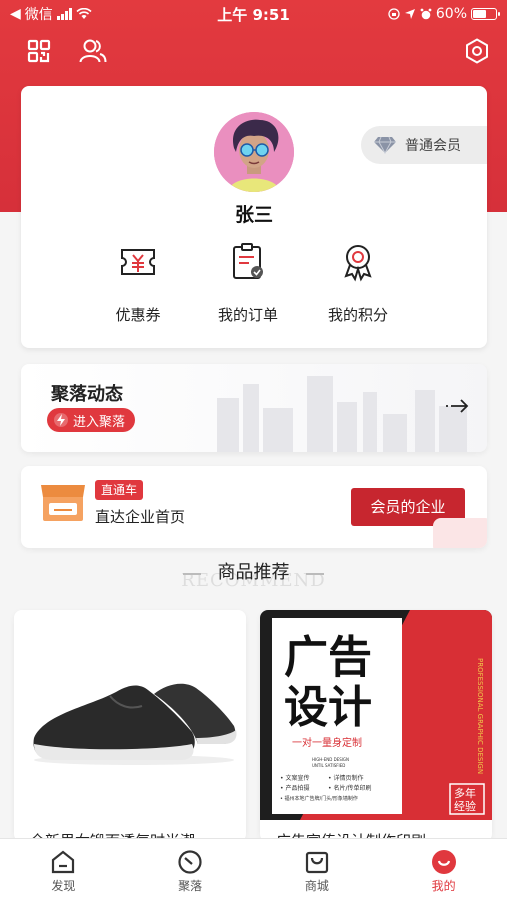 The width and height of the screenshot is (507, 900). I want to click on direct-text: 直达企业首页, so click(140, 517).